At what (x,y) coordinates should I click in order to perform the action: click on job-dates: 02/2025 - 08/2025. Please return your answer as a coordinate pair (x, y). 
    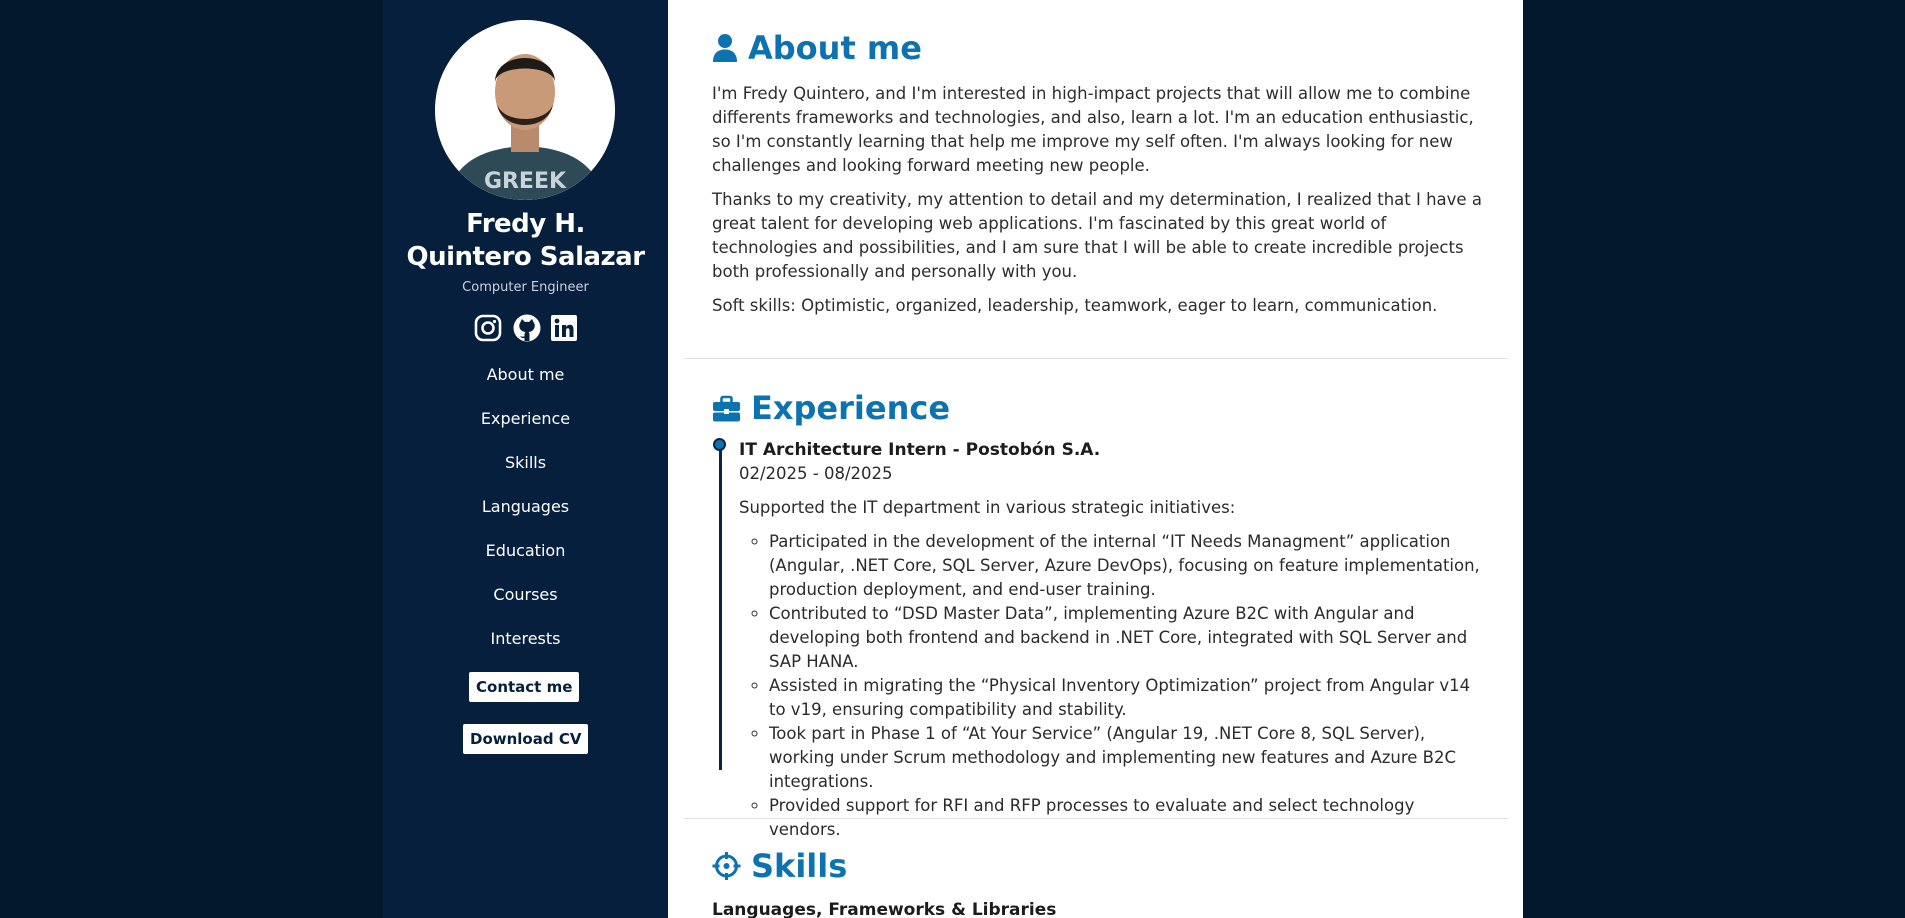
    Looking at the image, I should click on (816, 473).